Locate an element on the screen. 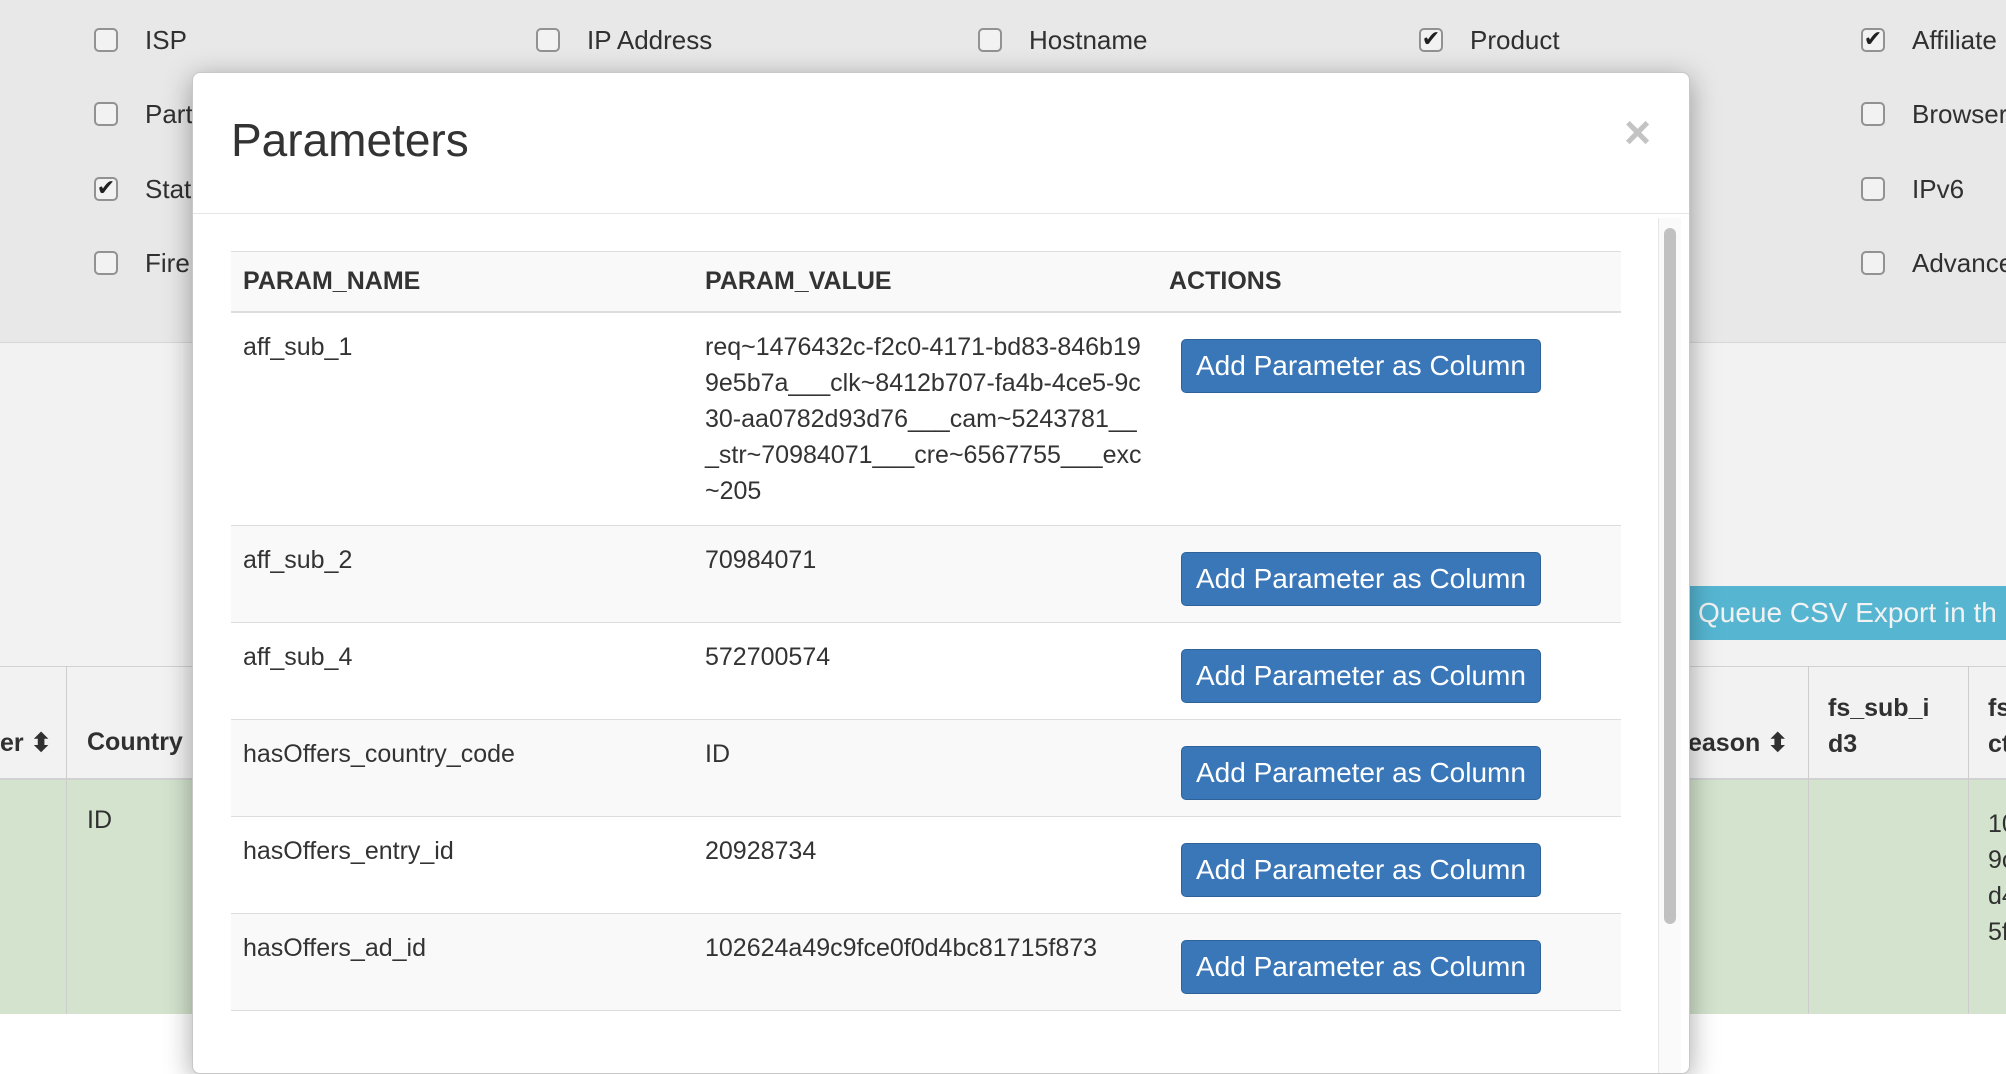  param-value: 70984071 is located at coordinates (925, 574).